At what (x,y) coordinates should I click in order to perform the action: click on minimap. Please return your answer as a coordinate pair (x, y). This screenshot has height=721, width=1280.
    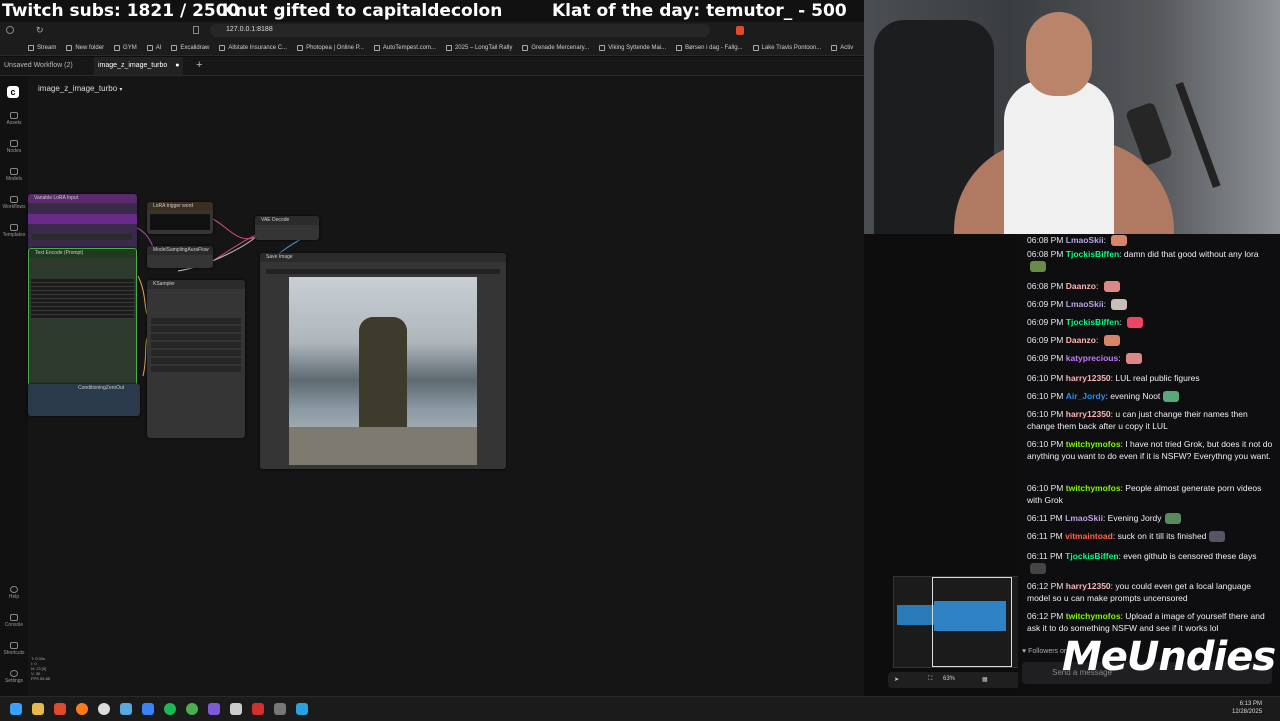
    Looking at the image, I should click on (958, 622).